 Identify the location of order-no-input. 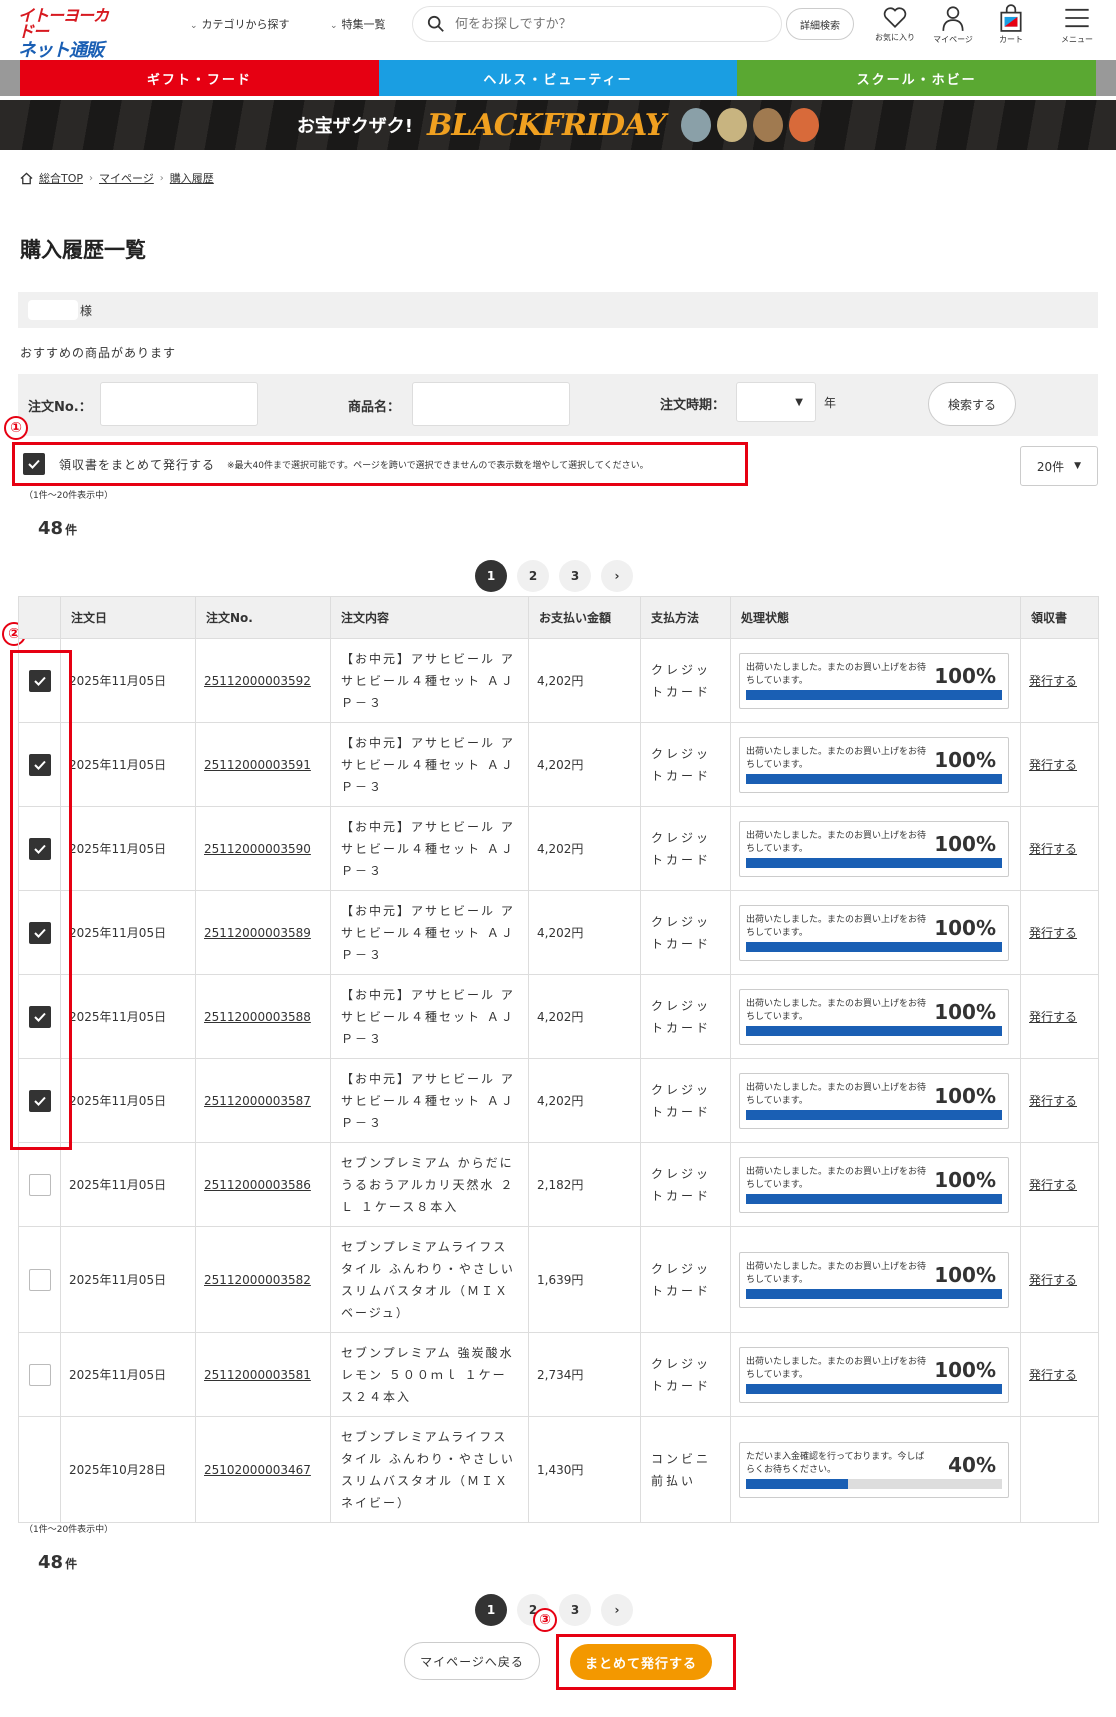
(179, 404).